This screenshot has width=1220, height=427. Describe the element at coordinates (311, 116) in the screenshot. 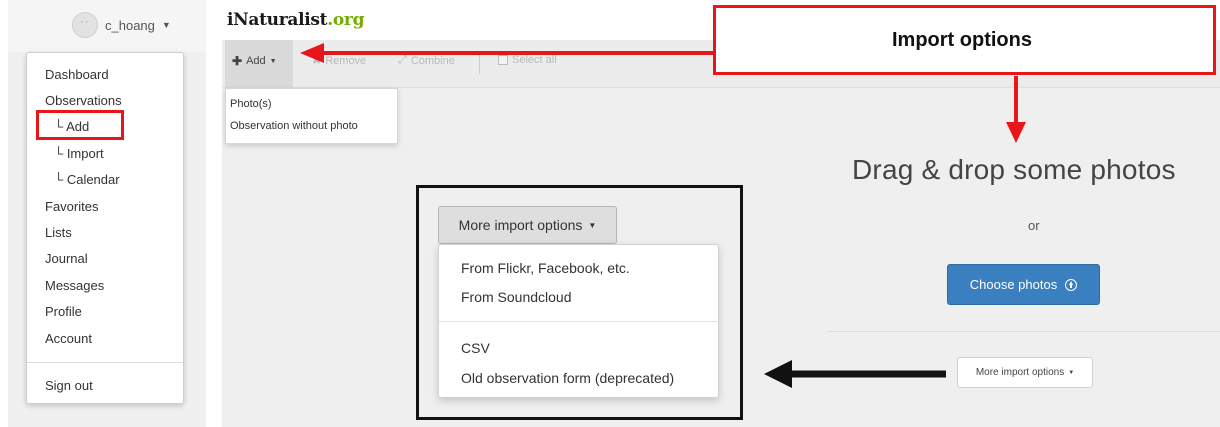

I see `add-dropdown-menu: Photo(s) Observation without photo` at that location.